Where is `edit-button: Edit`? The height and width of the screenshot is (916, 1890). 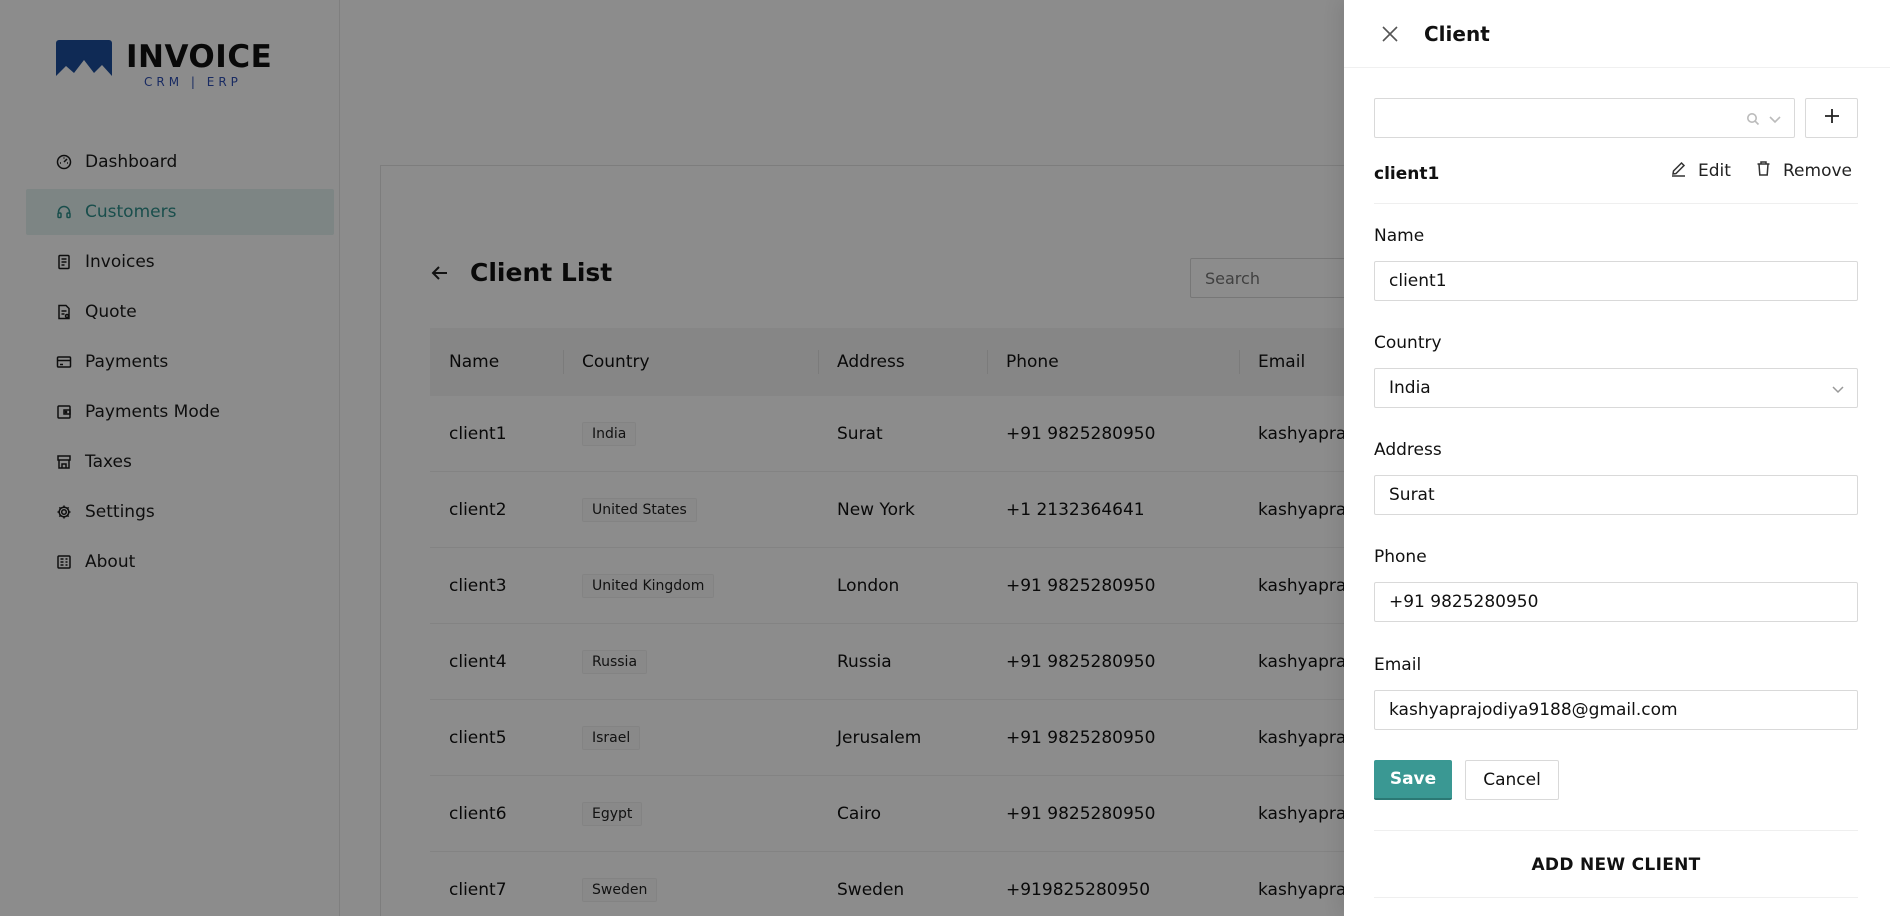
edit-button: Edit is located at coordinates (1700, 171).